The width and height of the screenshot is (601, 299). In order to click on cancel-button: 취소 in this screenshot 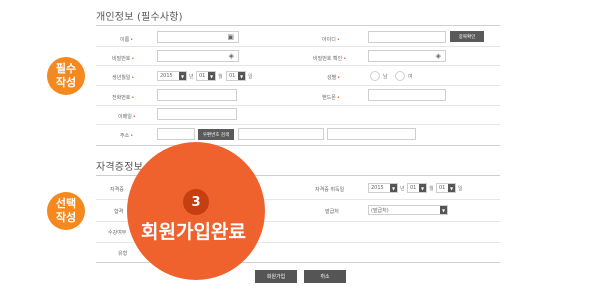, I will do `click(325, 276)`.